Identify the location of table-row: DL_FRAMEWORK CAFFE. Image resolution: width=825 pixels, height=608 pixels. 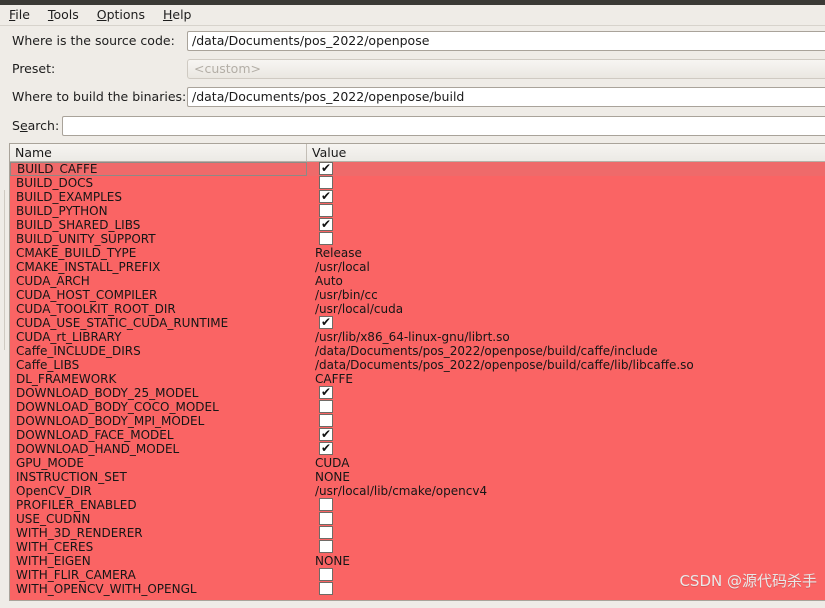
(417, 379).